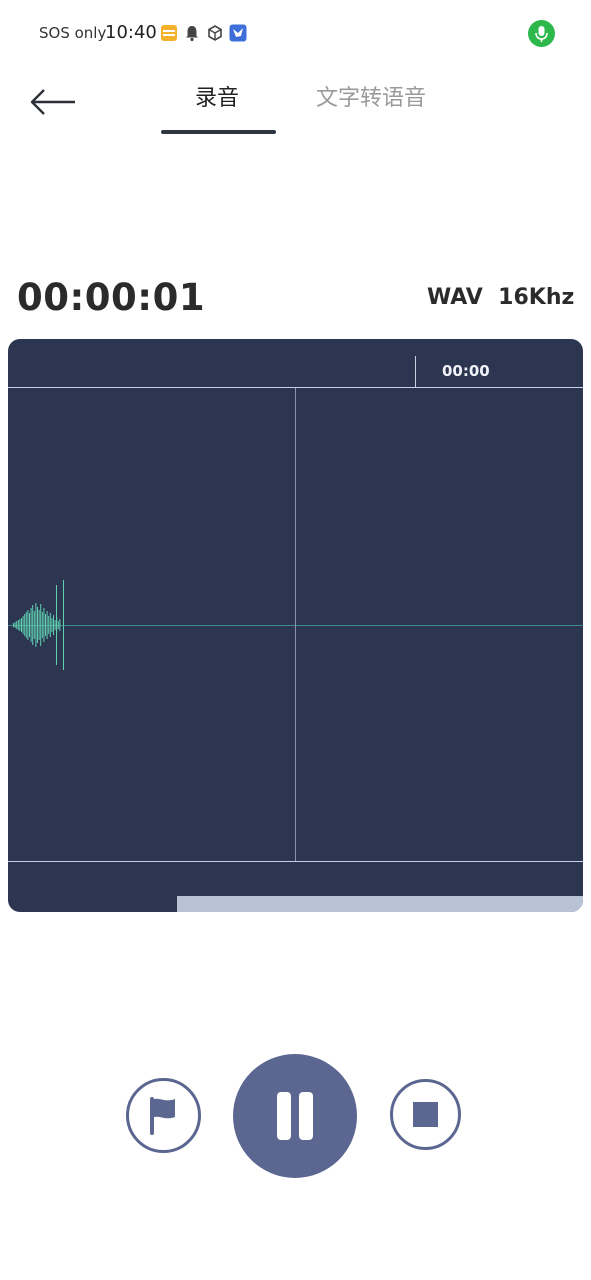  I want to click on stop-icon, so click(425, 1114).